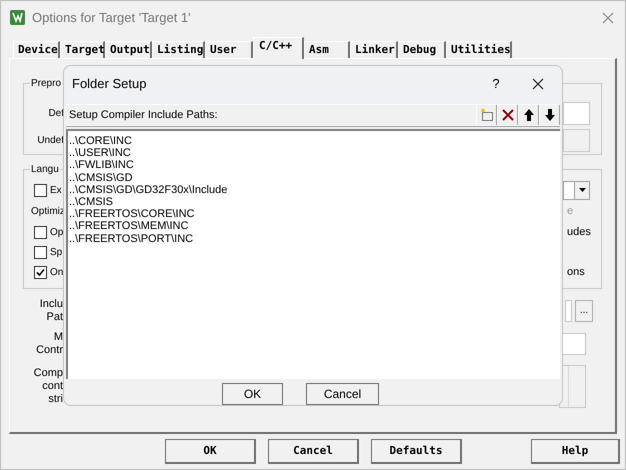 Image resolution: width=626 pixels, height=470 pixels. What do you see at coordinates (56, 113) in the screenshot?
I see `field-label: Def` at bounding box center [56, 113].